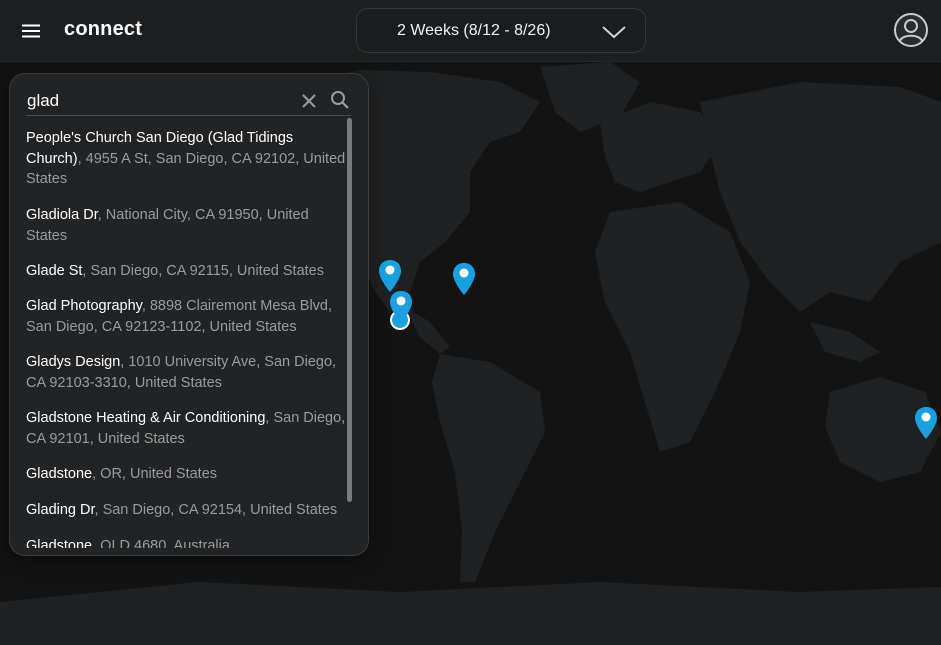 This screenshot has height=645, width=941. What do you see at coordinates (349, 310) in the screenshot?
I see `results-scrollbar` at bounding box center [349, 310].